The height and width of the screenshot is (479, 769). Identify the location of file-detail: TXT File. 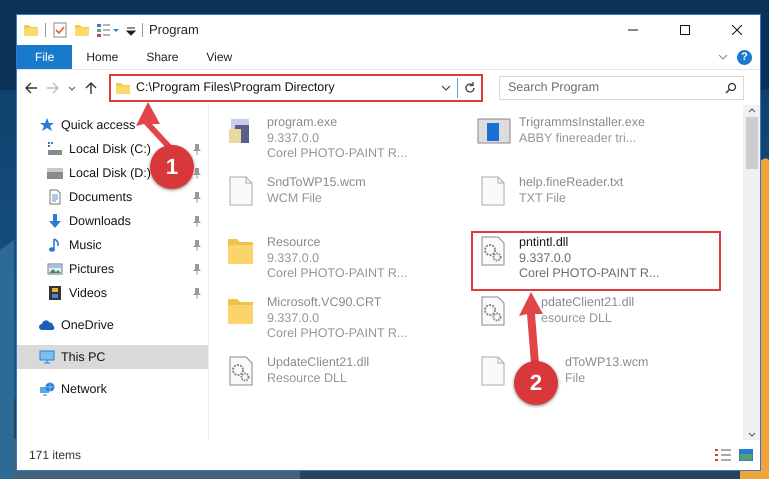
(543, 198).